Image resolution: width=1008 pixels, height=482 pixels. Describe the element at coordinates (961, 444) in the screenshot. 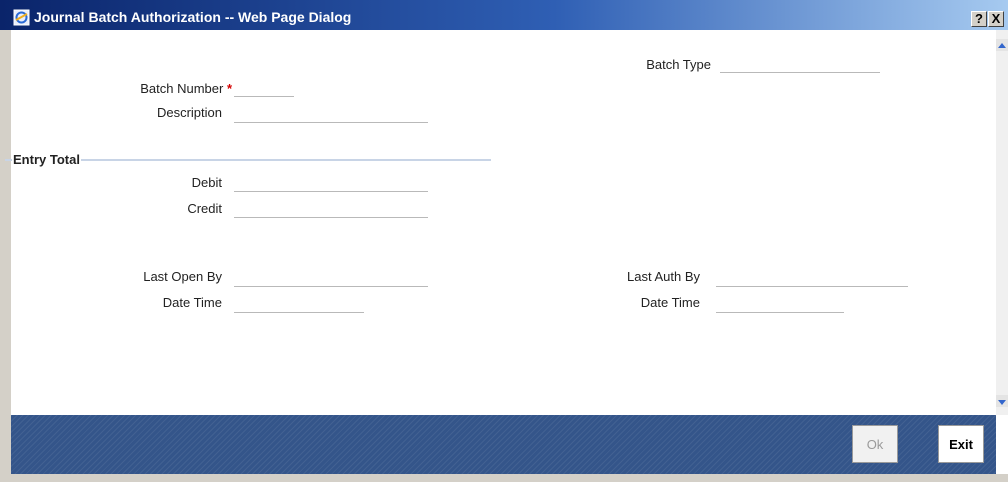

I see `exit-button: Exit` at that location.